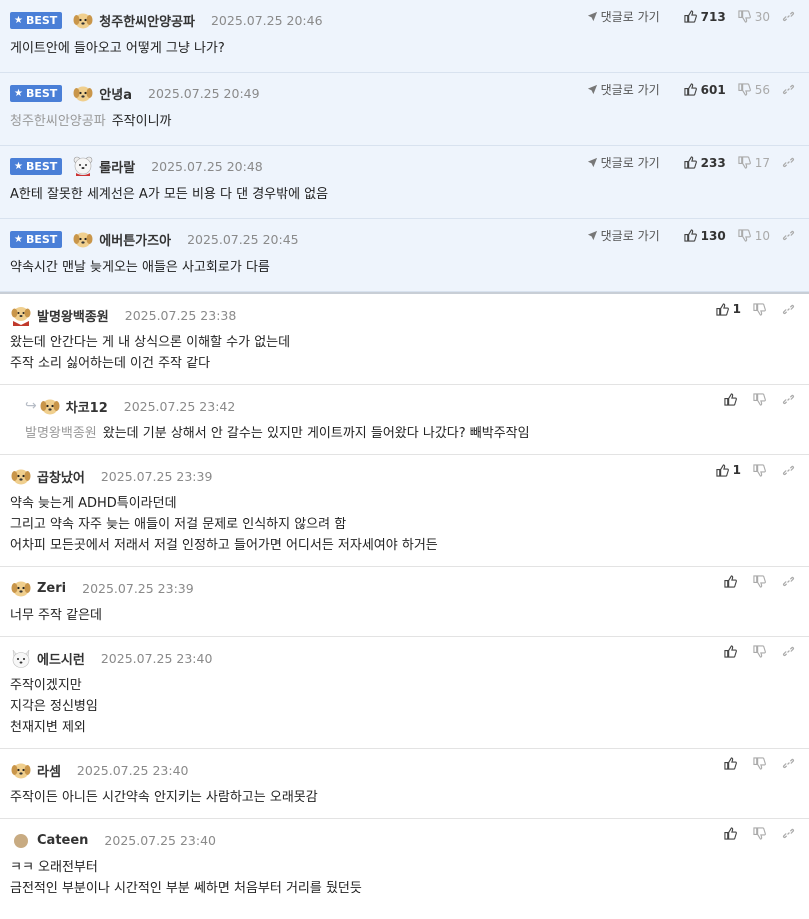 The width and height of the screenshot is (809, 919). Describe the element at coordinates (87, 406) in the screenshot. I see `nickname: 차코12` at that location.